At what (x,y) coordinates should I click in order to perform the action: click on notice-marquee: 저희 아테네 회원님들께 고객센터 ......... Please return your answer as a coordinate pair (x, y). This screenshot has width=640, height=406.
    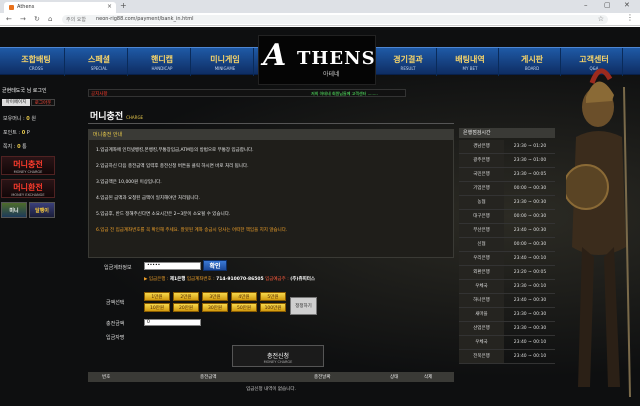
    Looking at the image, I should click on (344, 94).